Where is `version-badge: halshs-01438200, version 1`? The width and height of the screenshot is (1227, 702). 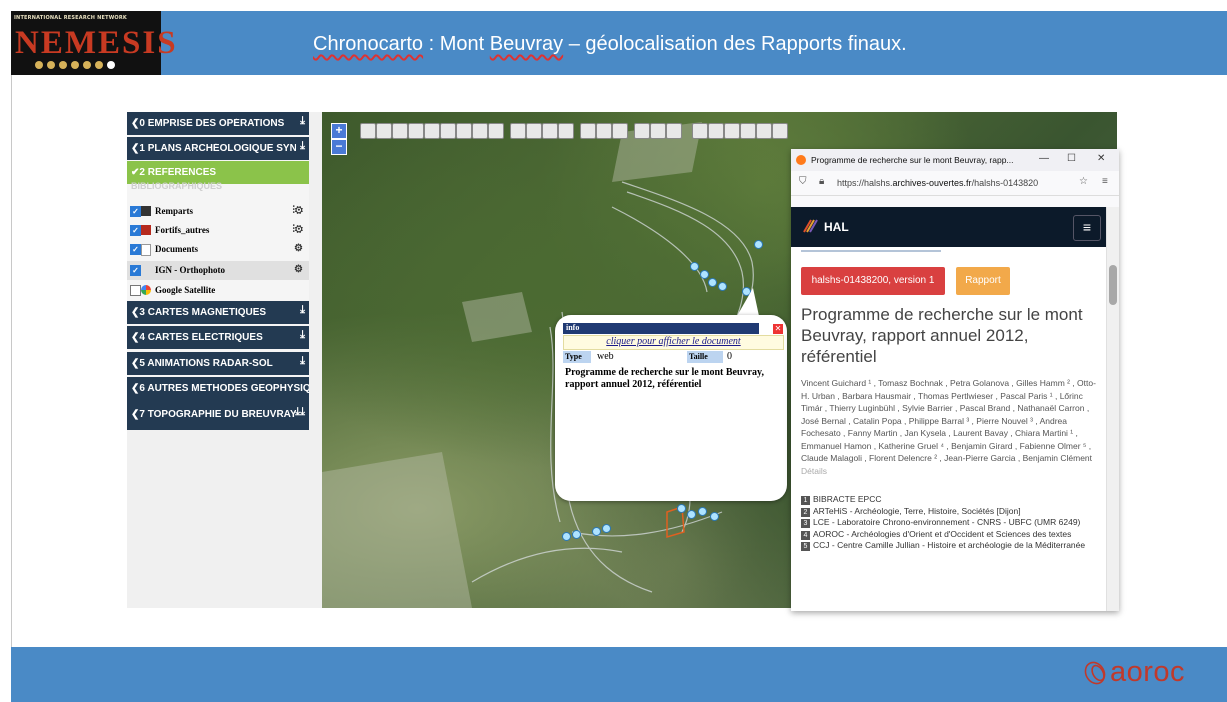
version-badge: halshs-01438200, version 1 is located at coordinates (873, 281).